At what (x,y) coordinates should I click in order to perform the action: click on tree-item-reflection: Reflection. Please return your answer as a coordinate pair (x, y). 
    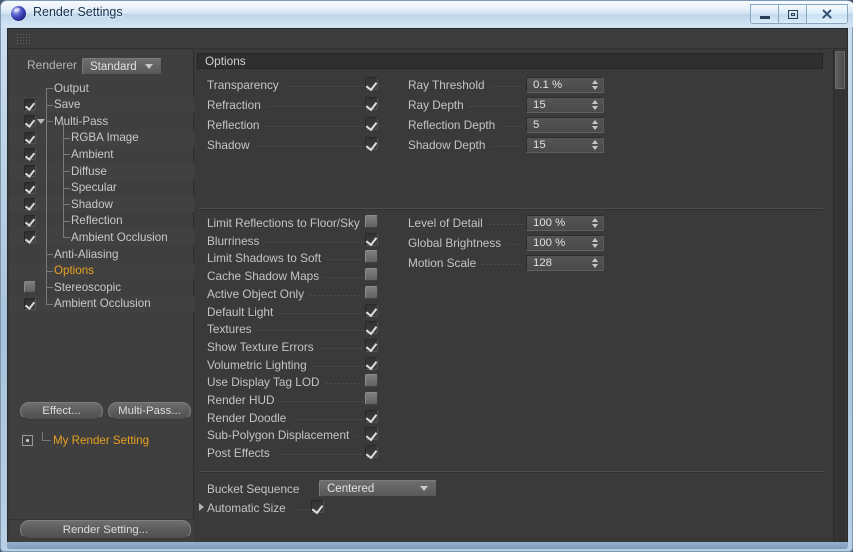
    Looking at the image, I should click on (101, 221).